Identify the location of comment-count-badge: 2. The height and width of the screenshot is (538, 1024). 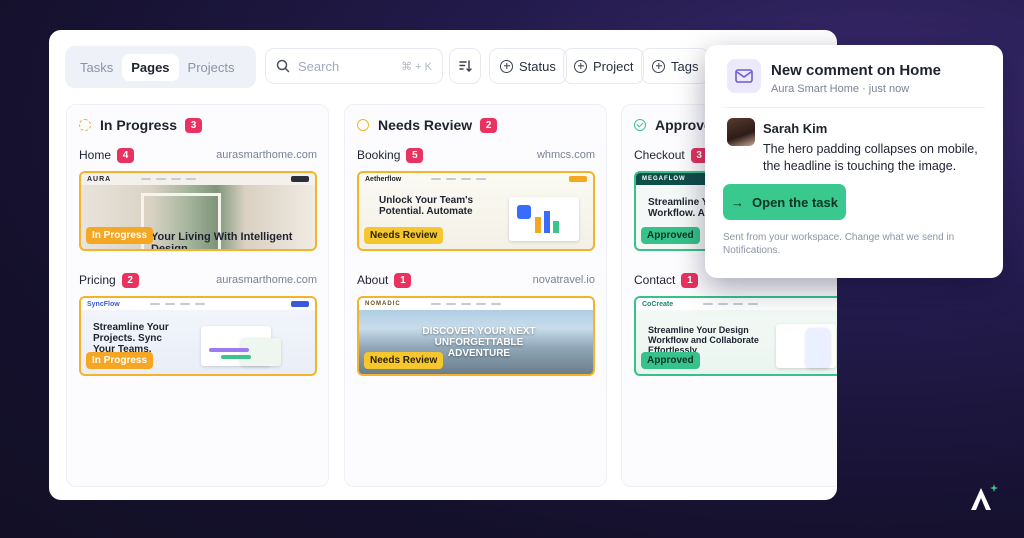
(130, 280).